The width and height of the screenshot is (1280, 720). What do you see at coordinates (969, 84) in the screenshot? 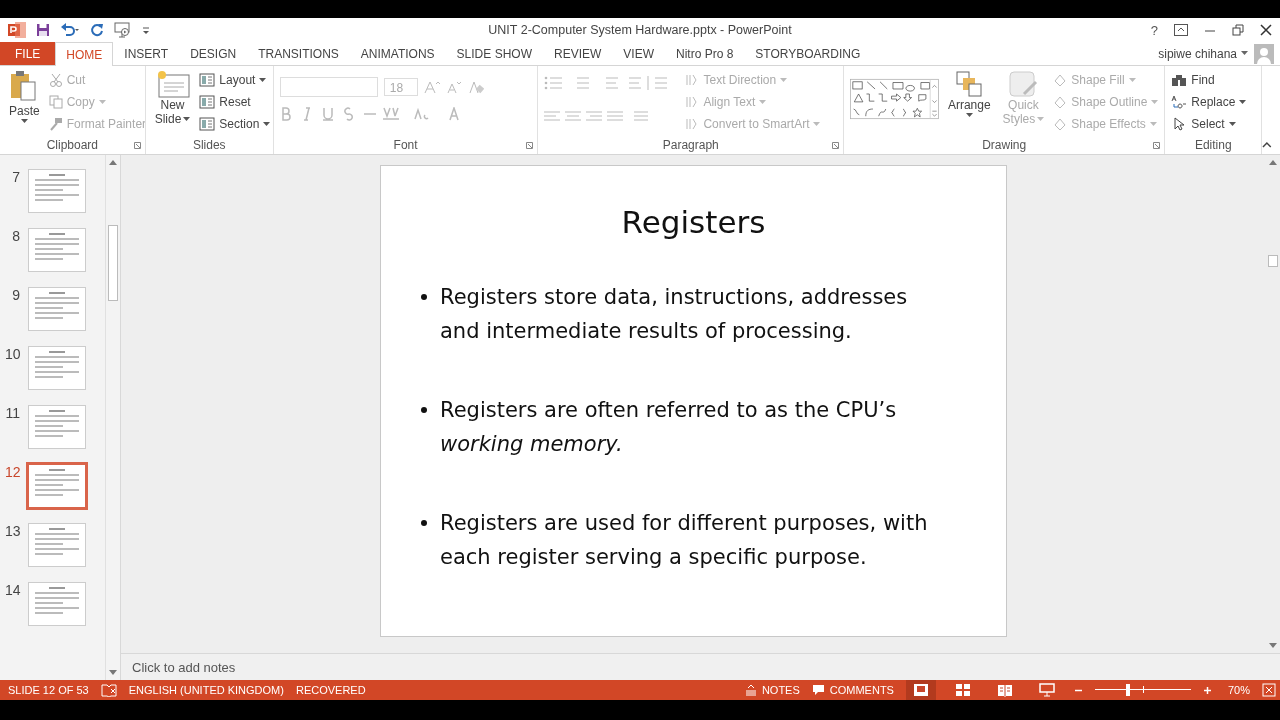
I see `overlapping-squares-icon` at bounding box center [969, 84].